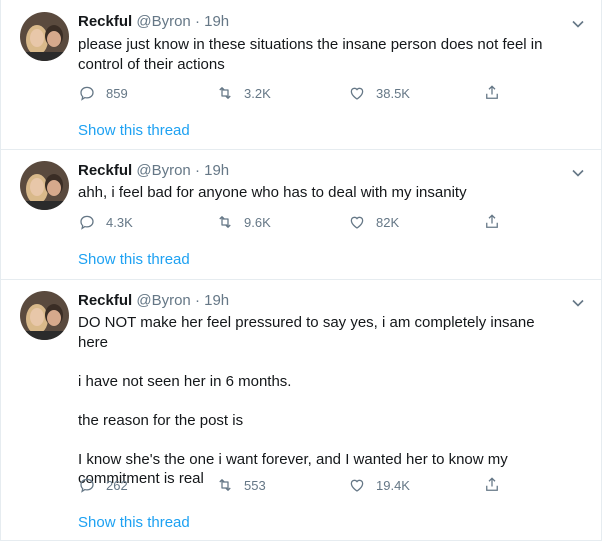 This screenshot has width=604, height=542. Describe the element at coordinates (393, 93) in the screenshot. I see `like-count: 38.5K` at that location.